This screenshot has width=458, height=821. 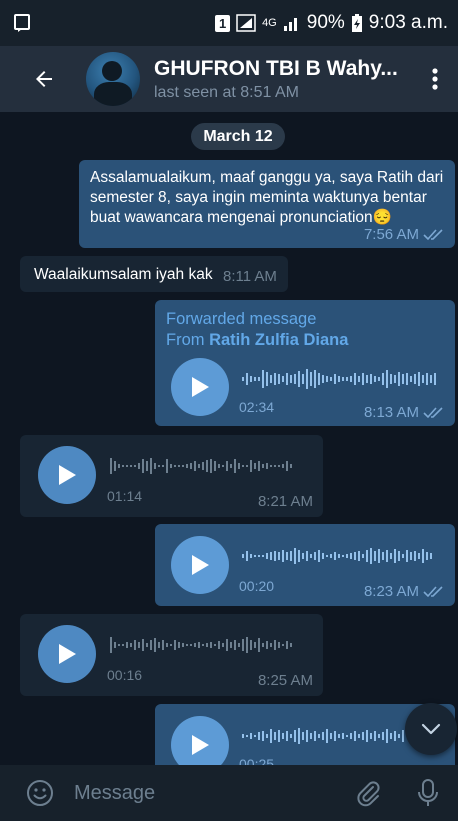 I want to click on more-options-button, so click(x=435, y=79).